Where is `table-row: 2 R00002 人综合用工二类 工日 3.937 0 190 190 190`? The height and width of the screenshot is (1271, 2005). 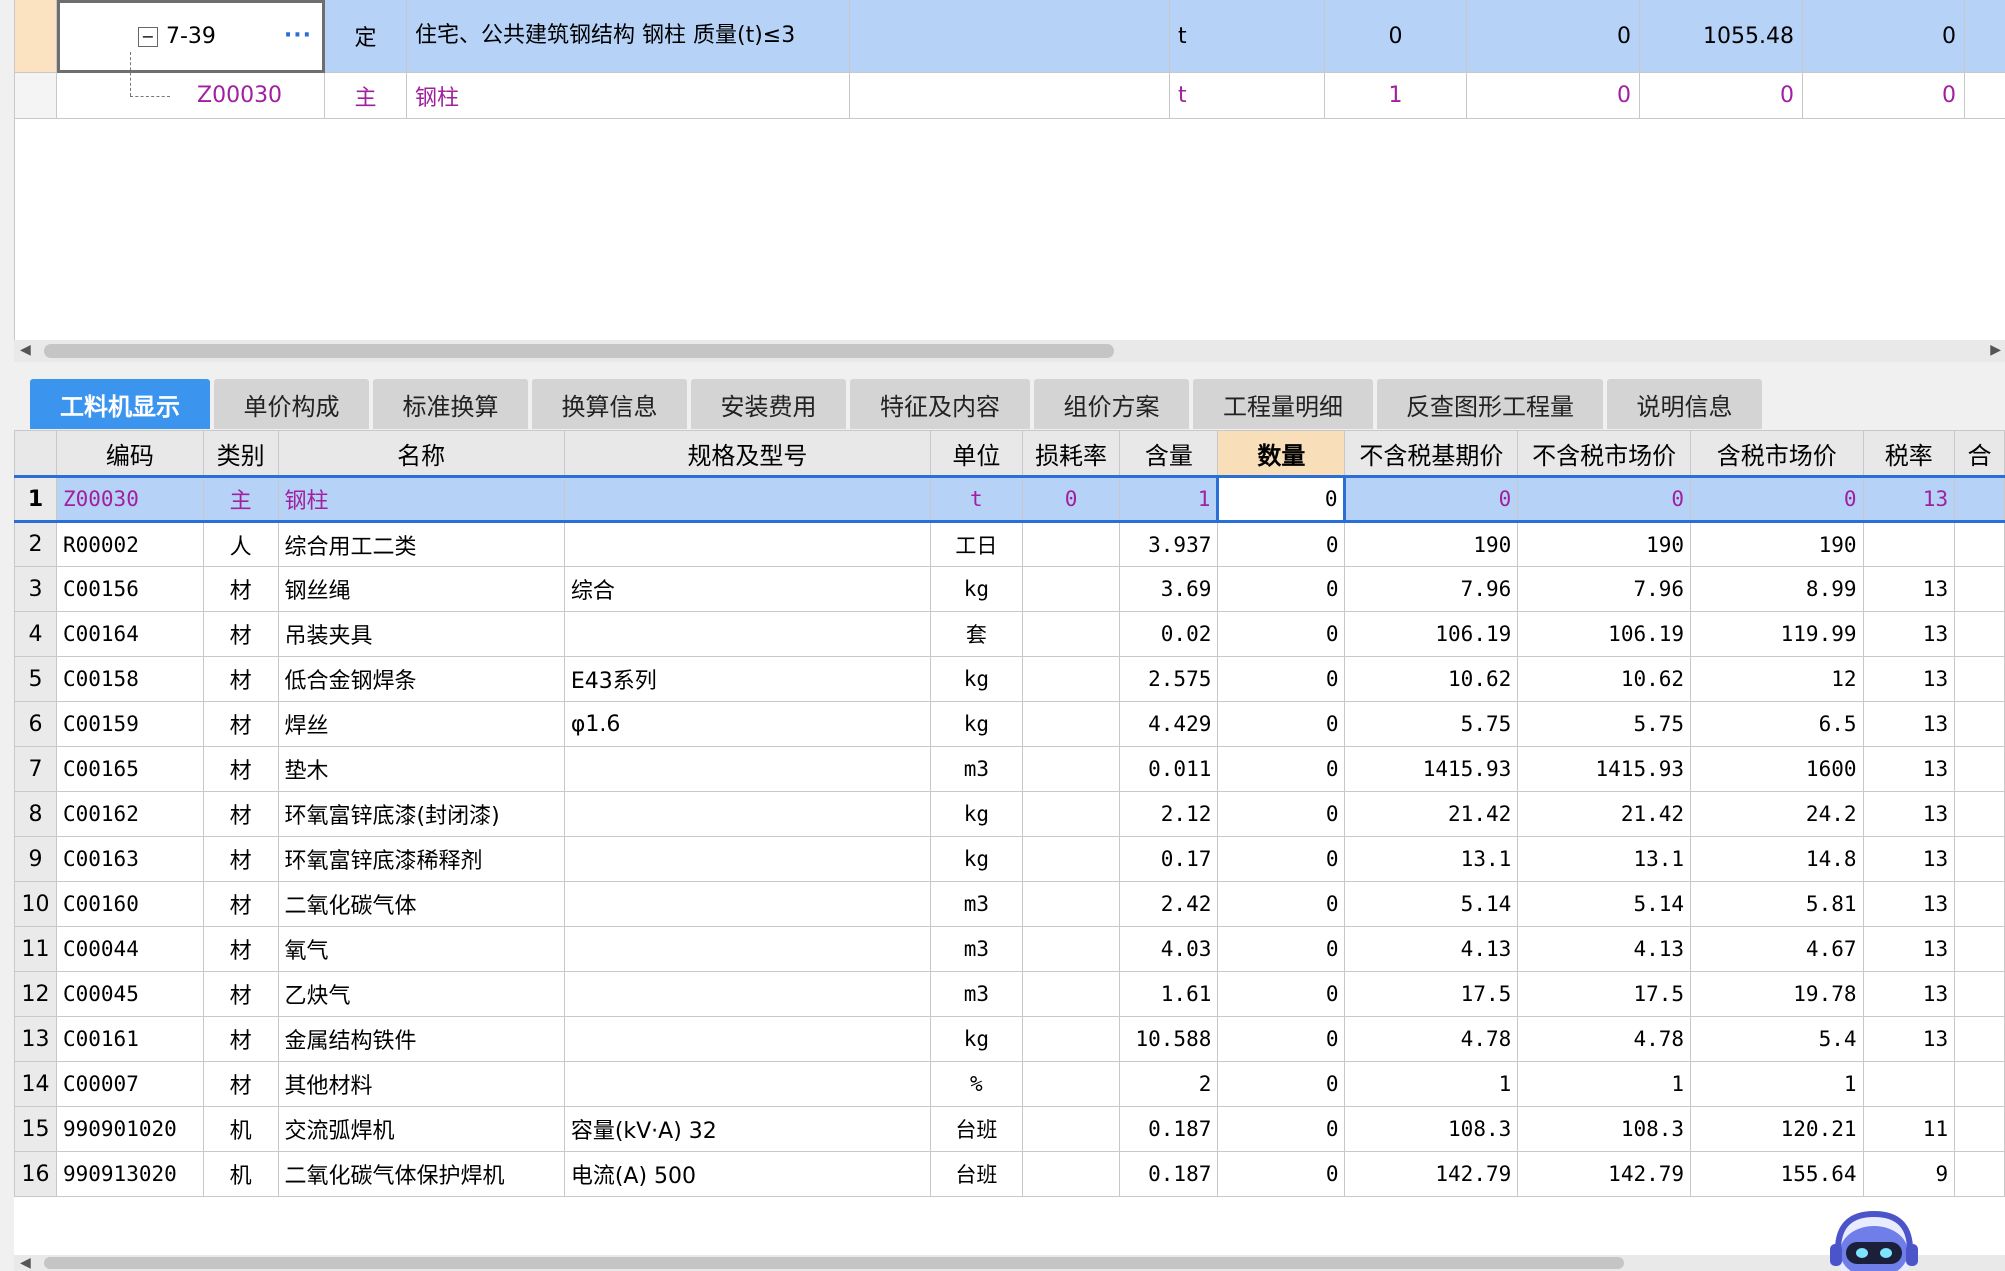 table-row: 2 R00002 人综合用工二类 工日 3.937 0 190 190 190 is located at coordinates (1009, 544).